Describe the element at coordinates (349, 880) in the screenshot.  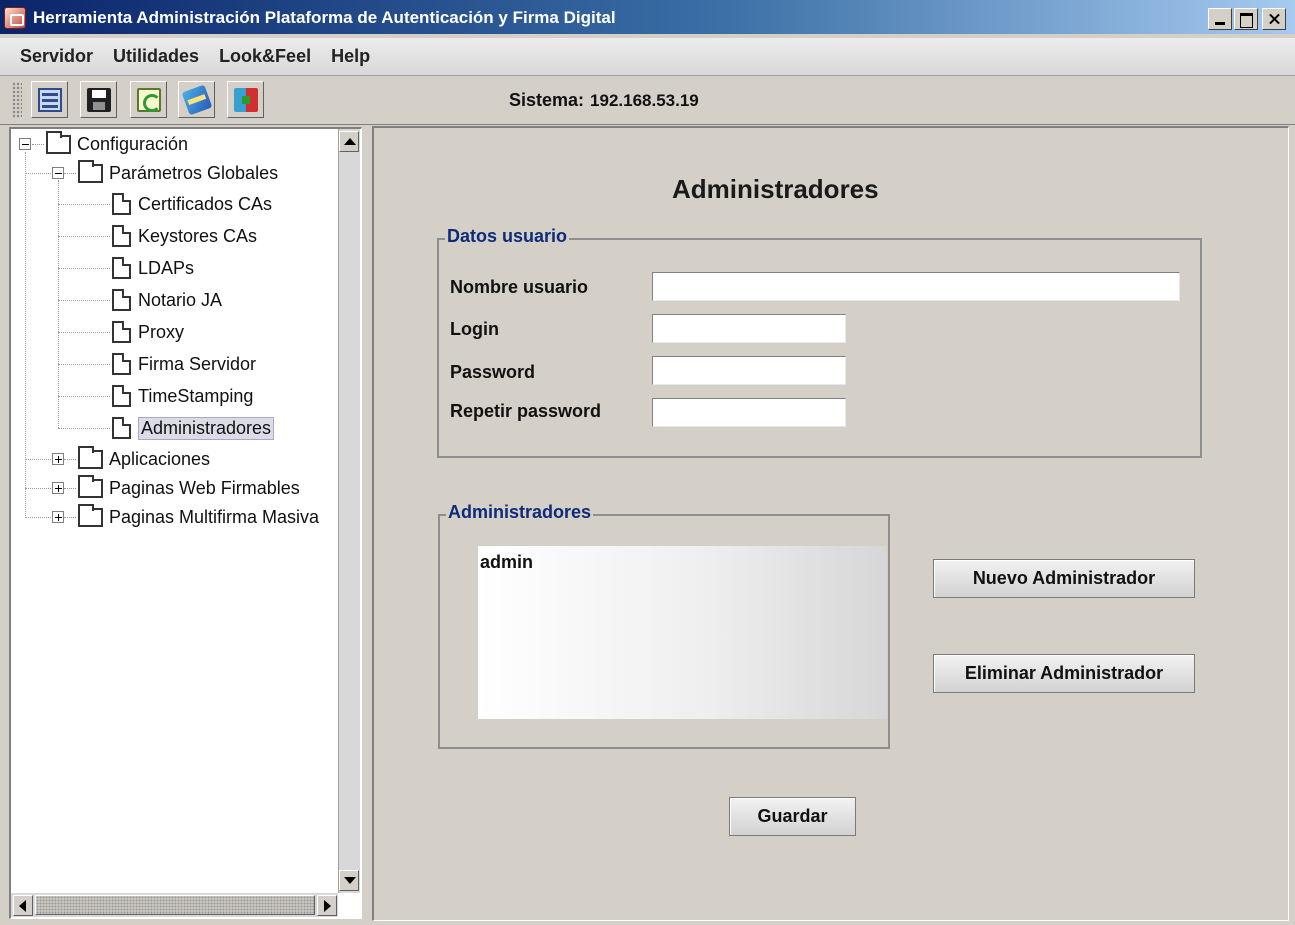
I see `scroll-down-icon` at that location.